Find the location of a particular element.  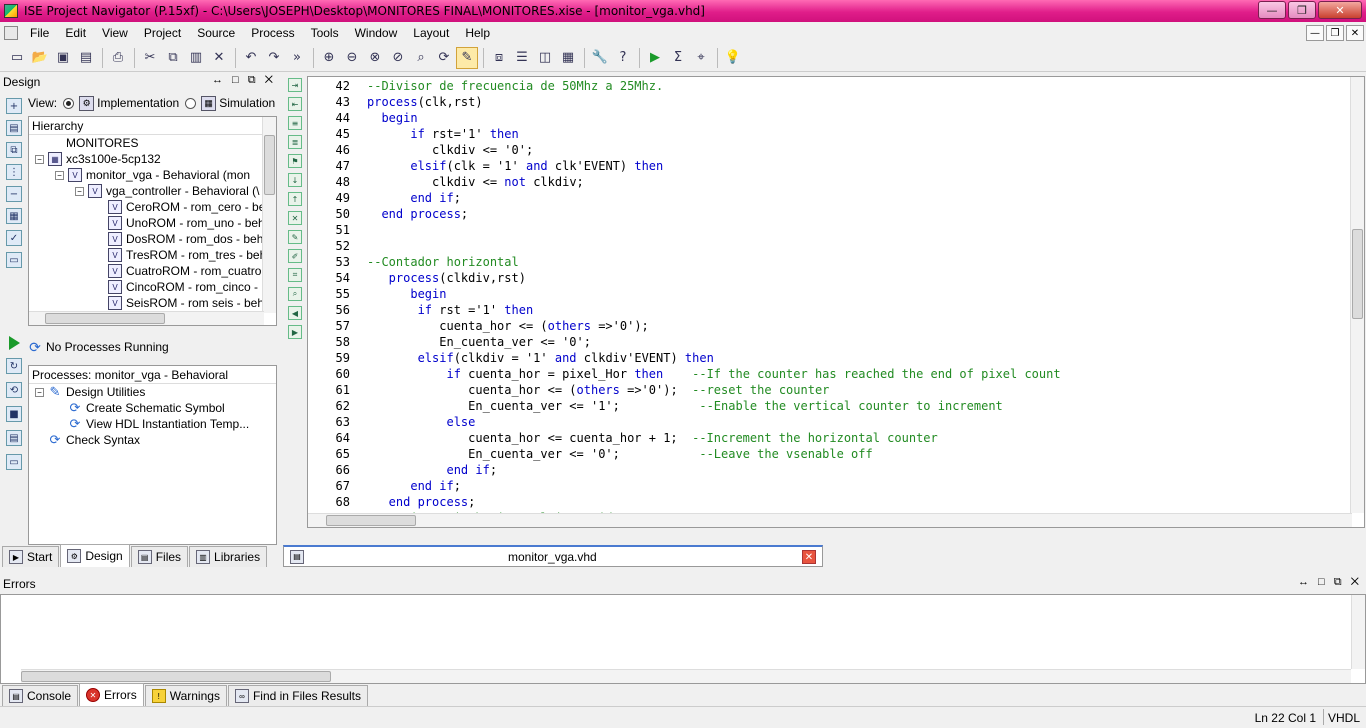

redo-icon: ↷ is located at coordinates (274, 58).